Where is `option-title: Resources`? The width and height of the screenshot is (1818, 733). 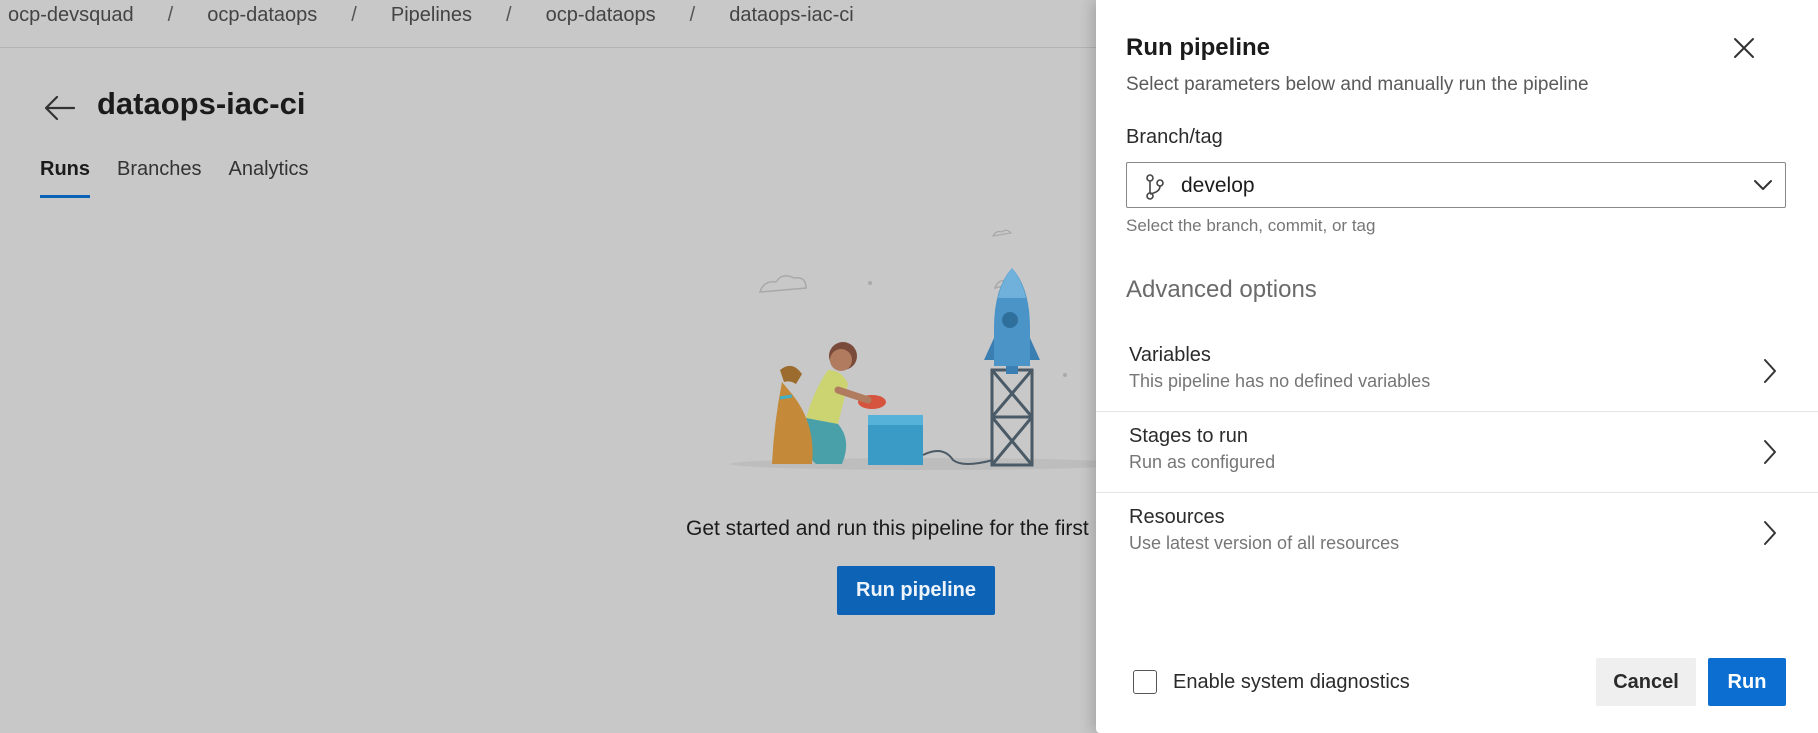 option-title: Resources is located at coordinates (1177, 517).